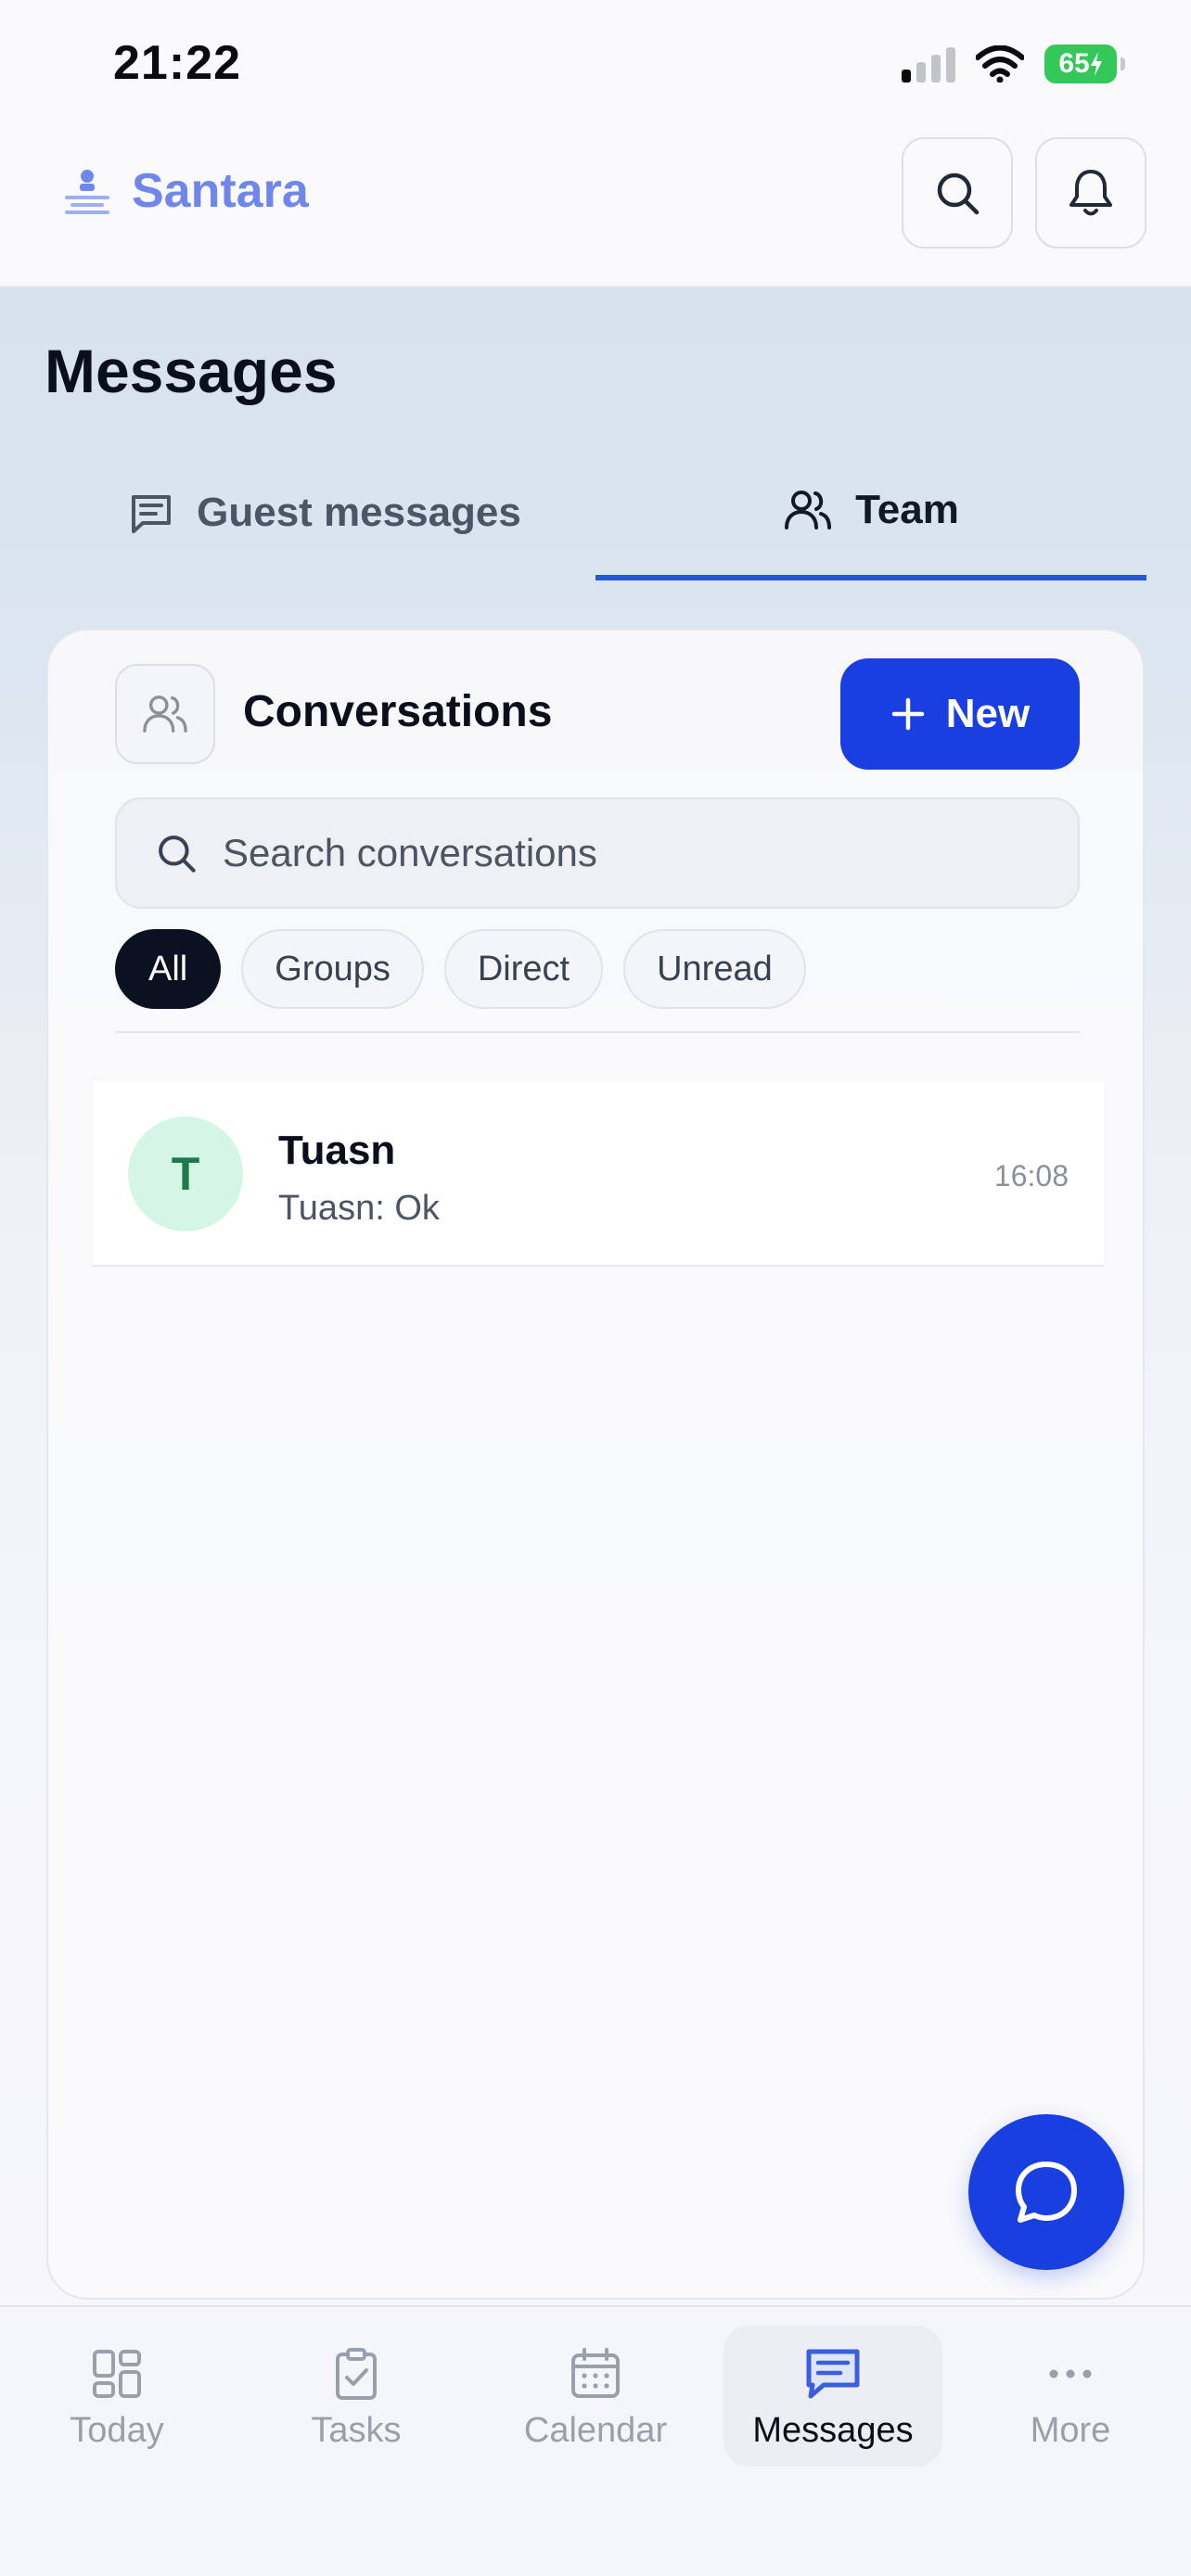 Image resolution: width=1191 pixels, height=2576 pixels. I want to click on tab-guest-messages-label: Guest messages, so click(359, 512).